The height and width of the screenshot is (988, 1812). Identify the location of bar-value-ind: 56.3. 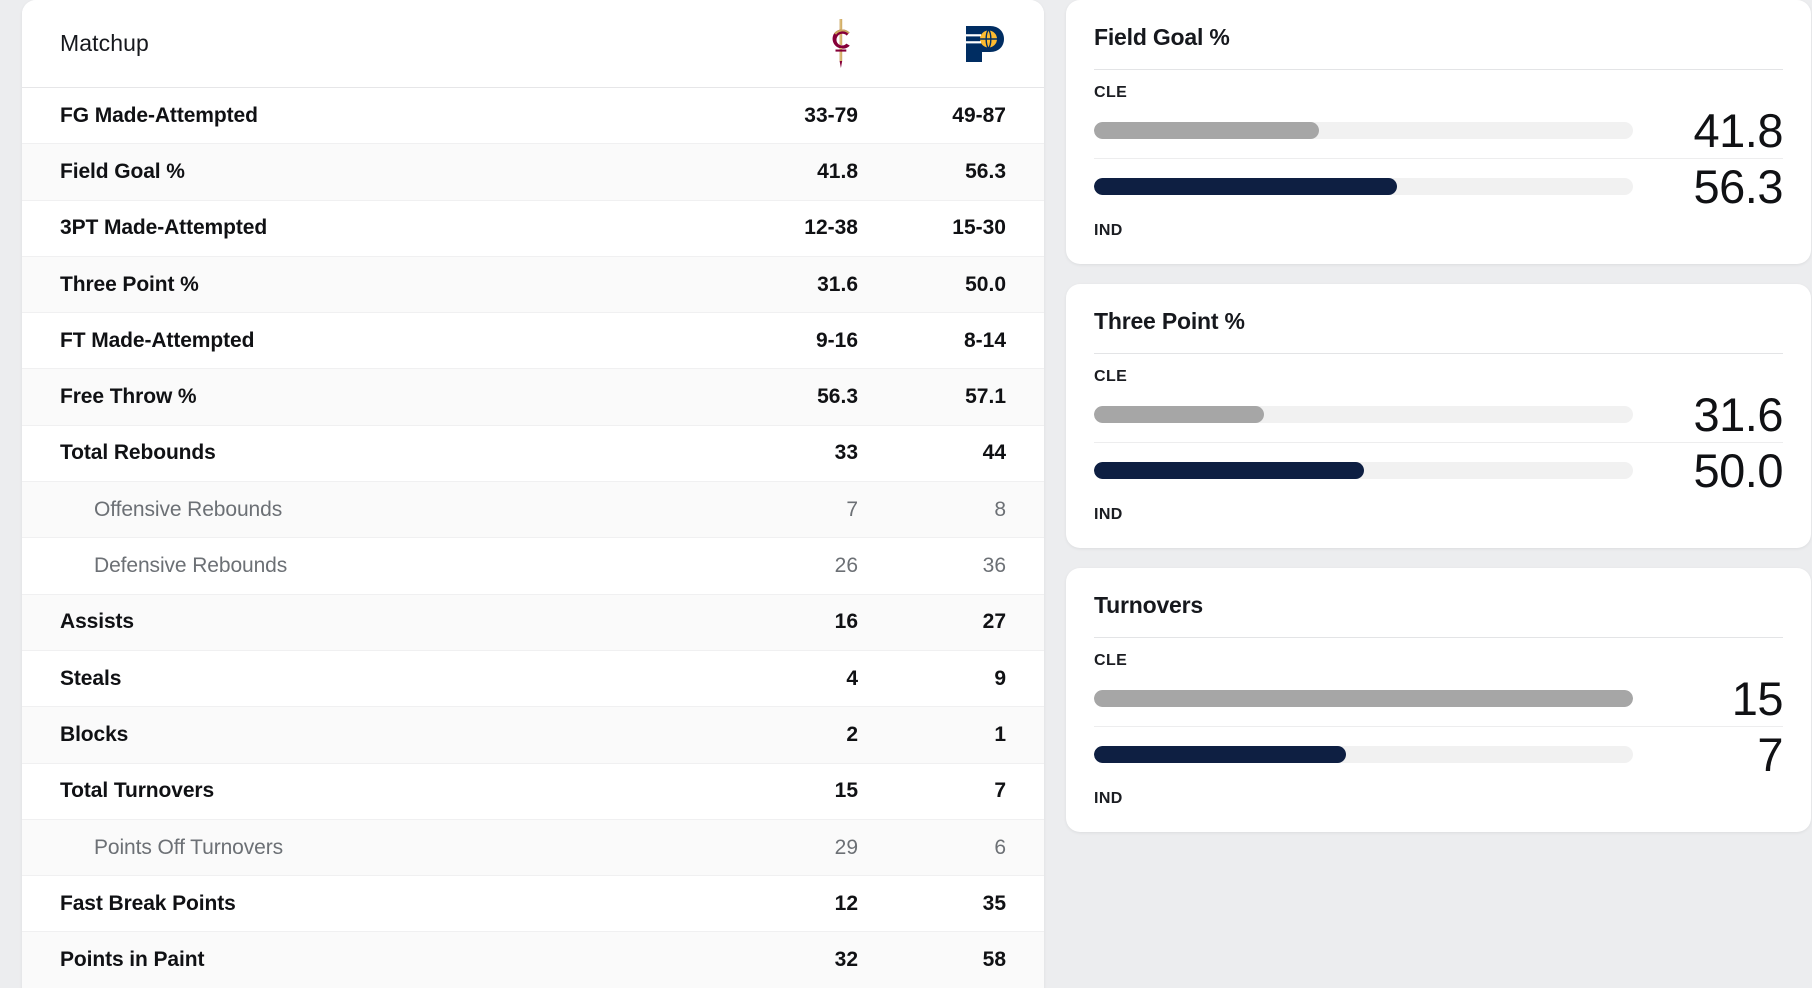
(1738, 186).